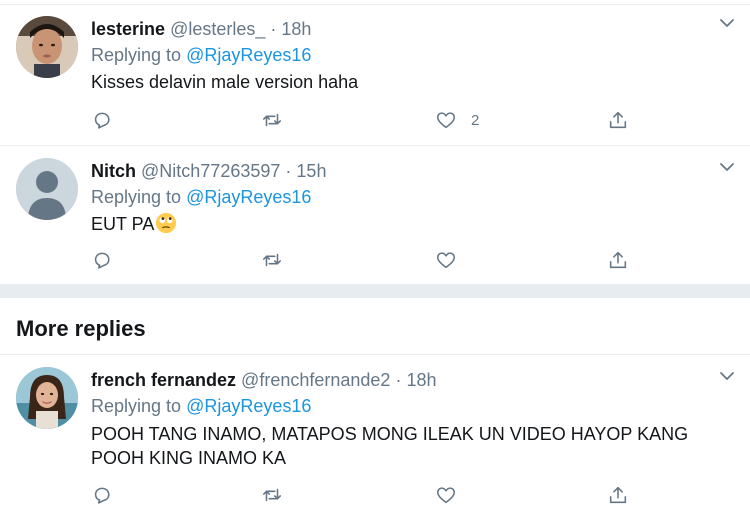  What do you see at coordinates (123, 224) in the screenshot?
I see `tweet-text: EUT PA` at bounding box center [123, 224].